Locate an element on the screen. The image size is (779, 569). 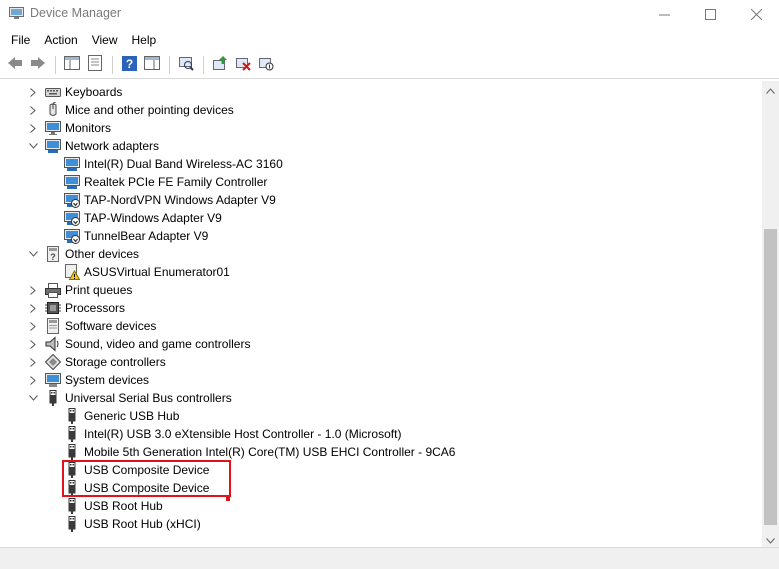
tree-category: Network adapters is located at coordinates (380, 146).